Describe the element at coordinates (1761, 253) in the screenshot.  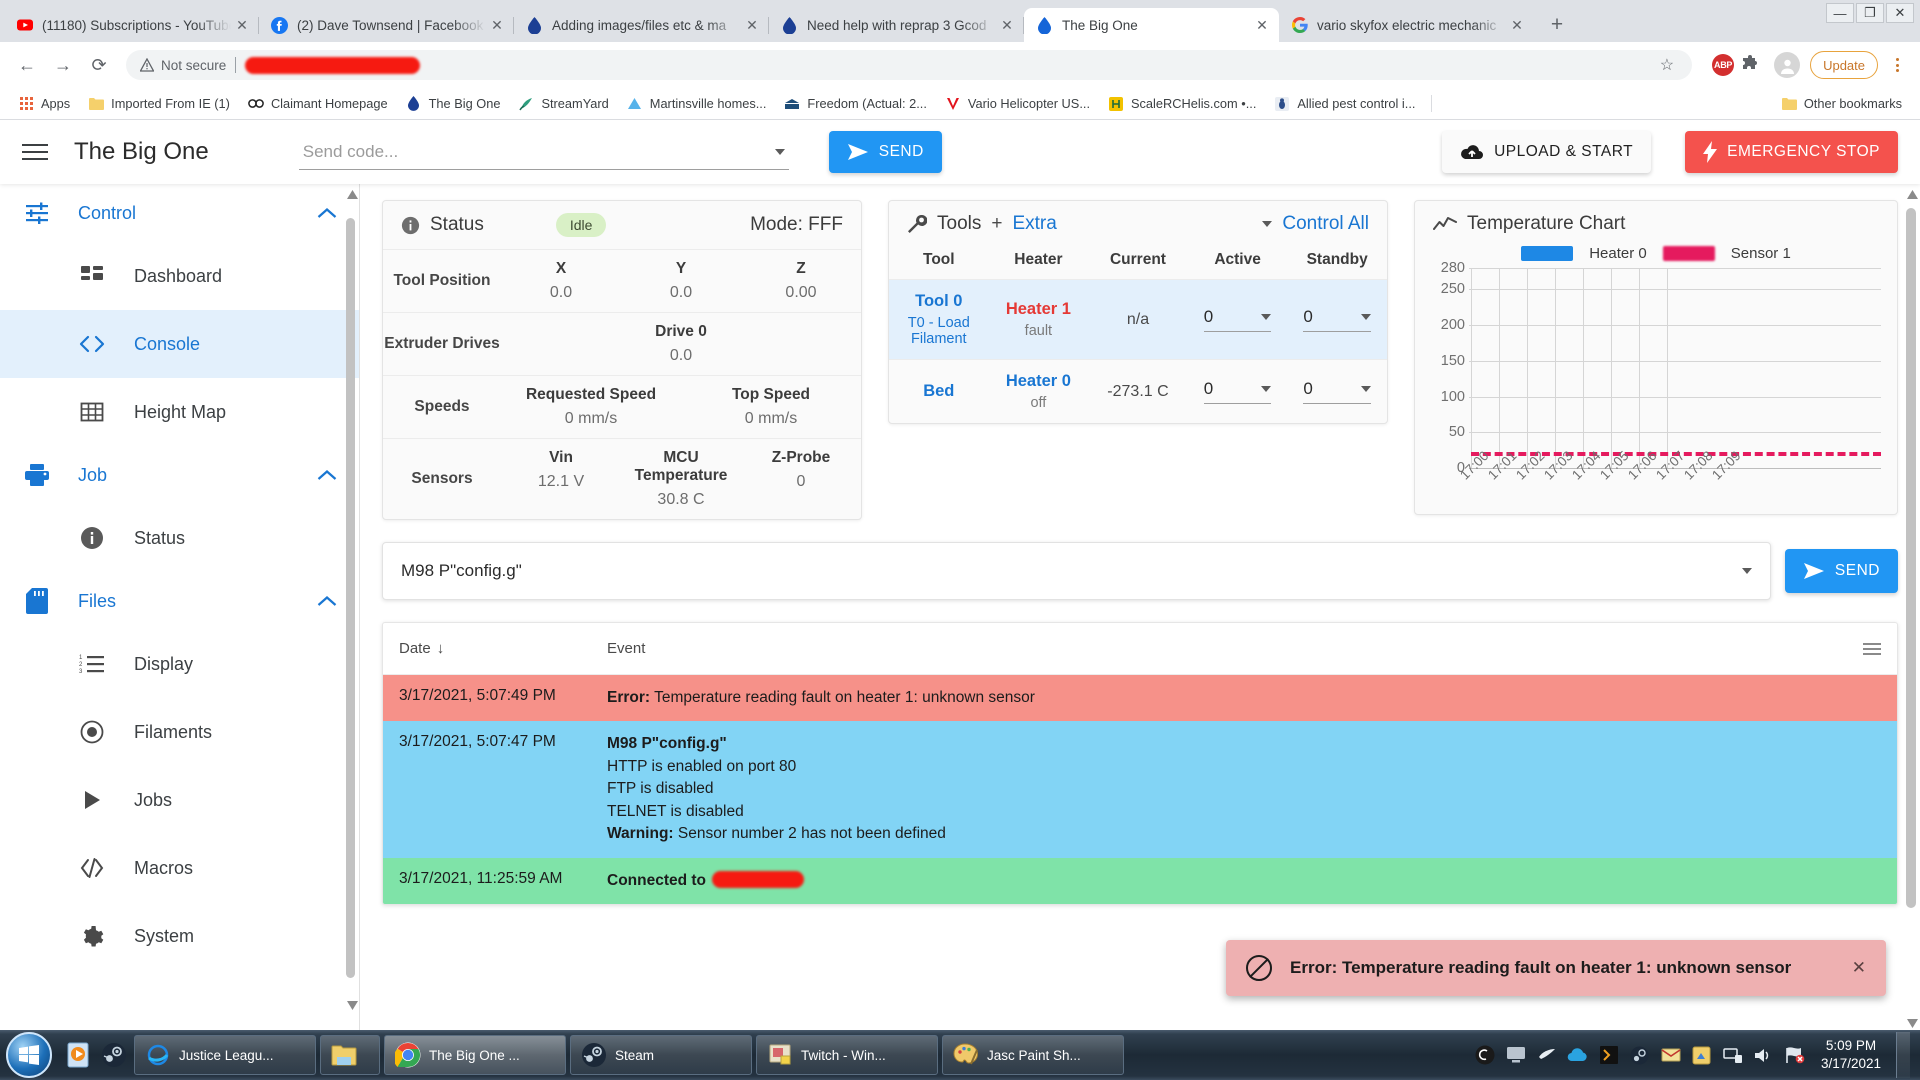
I see `legend-label-sensor1: Sensor 1` at that location.